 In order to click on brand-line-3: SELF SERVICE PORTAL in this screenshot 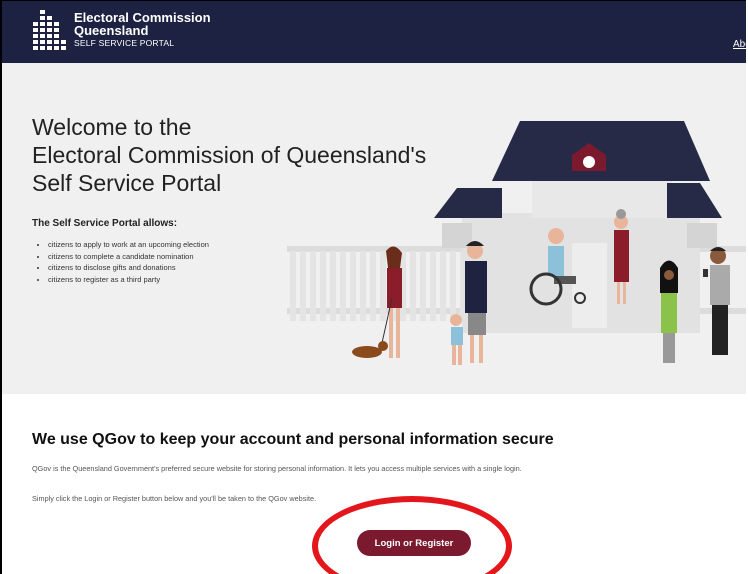, I will do `click(124, 43)`.